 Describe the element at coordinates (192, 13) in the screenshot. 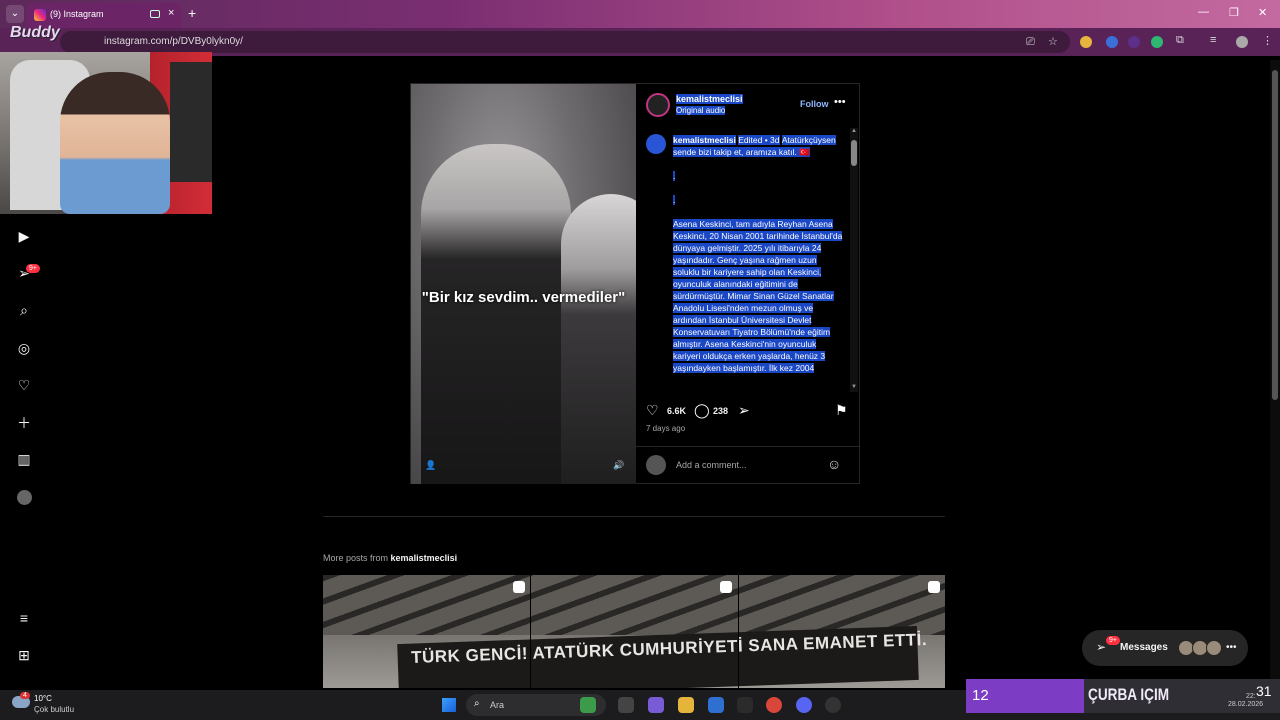

I see `new-tab-button: +` at that location.